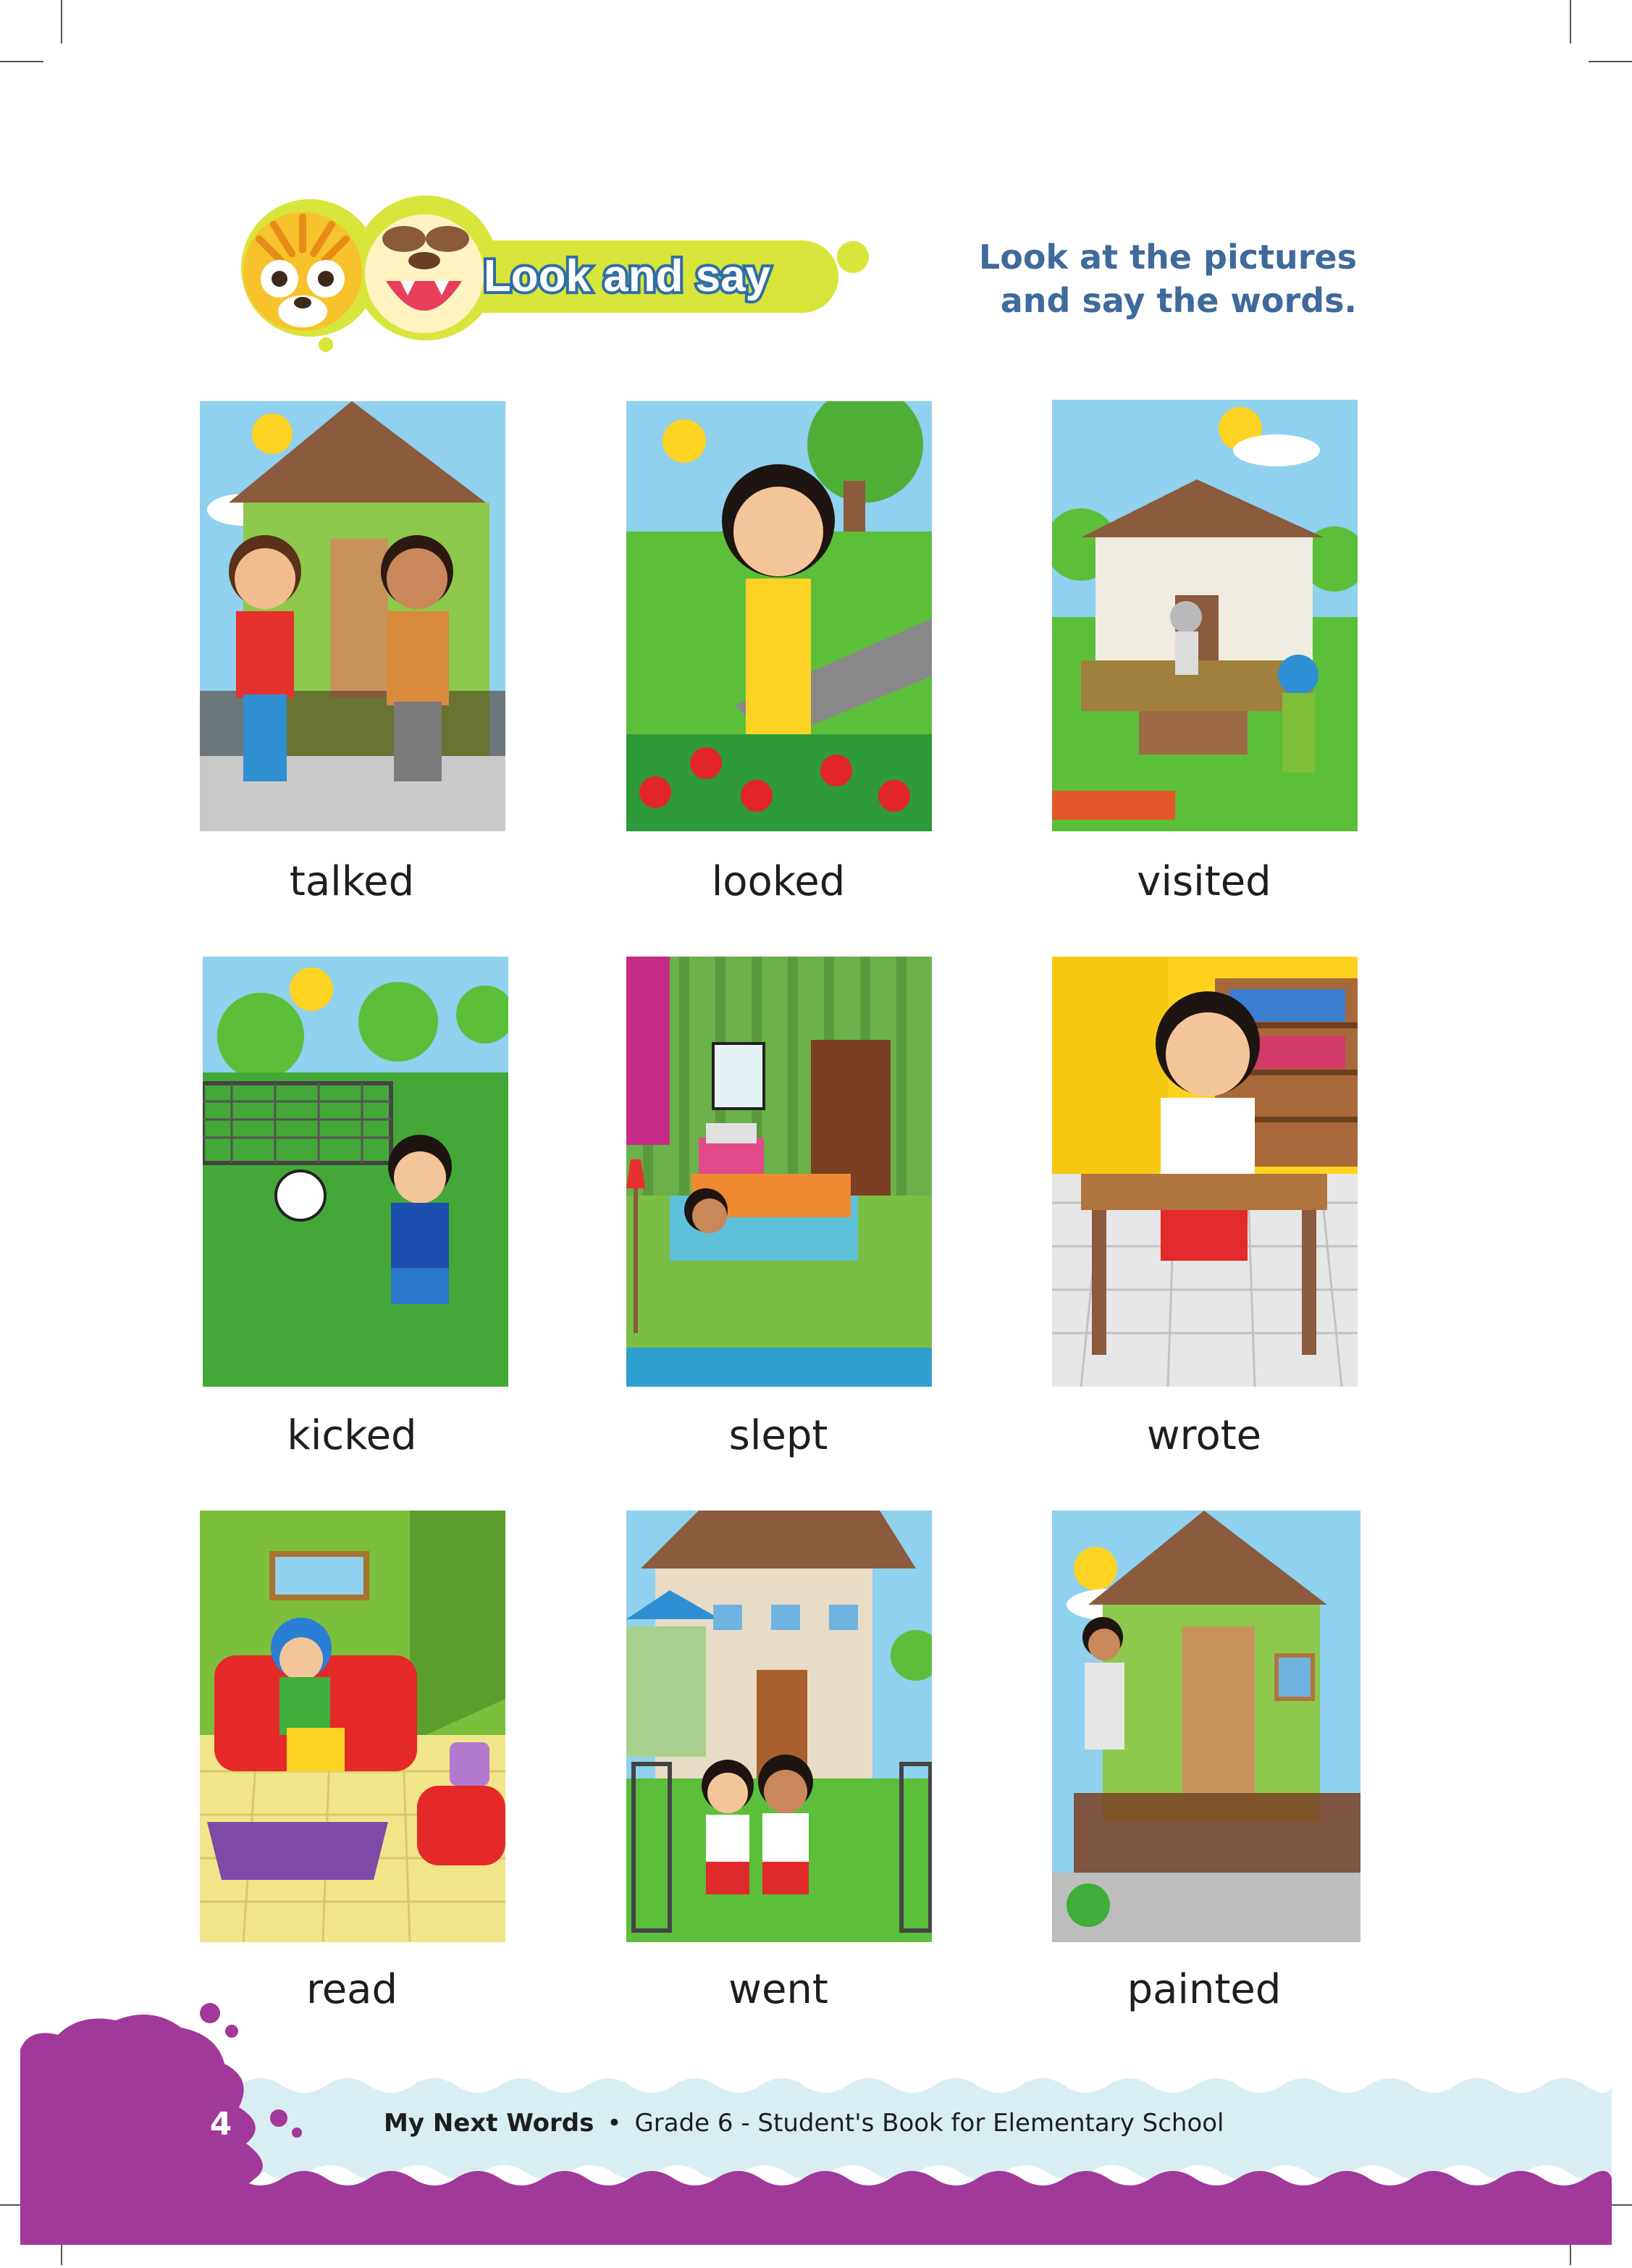 Image resolution: width=1632 pixels, height=2268 pixels. Describe the element at coordinates (355, 1172) in the screenshot. I see `picture-kicked` at that location.